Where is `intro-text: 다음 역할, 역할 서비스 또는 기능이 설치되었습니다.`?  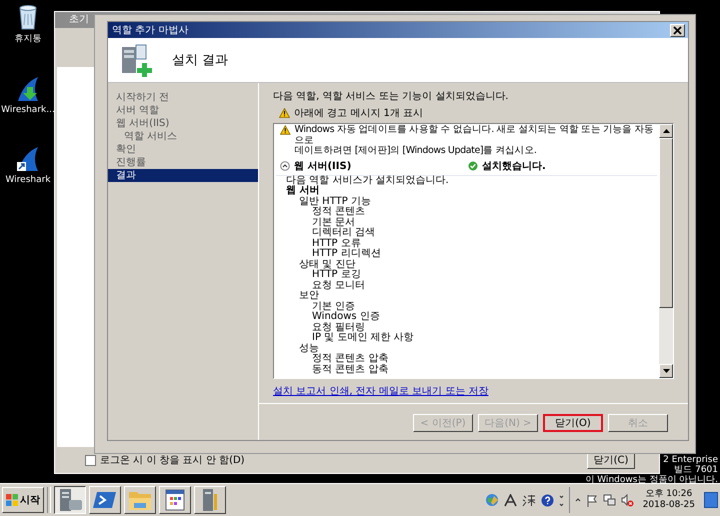 intro-text: 다음 역할, 역할 서비스 또는 기능이 설치되었습니다. is located at coordinates (391, 96).